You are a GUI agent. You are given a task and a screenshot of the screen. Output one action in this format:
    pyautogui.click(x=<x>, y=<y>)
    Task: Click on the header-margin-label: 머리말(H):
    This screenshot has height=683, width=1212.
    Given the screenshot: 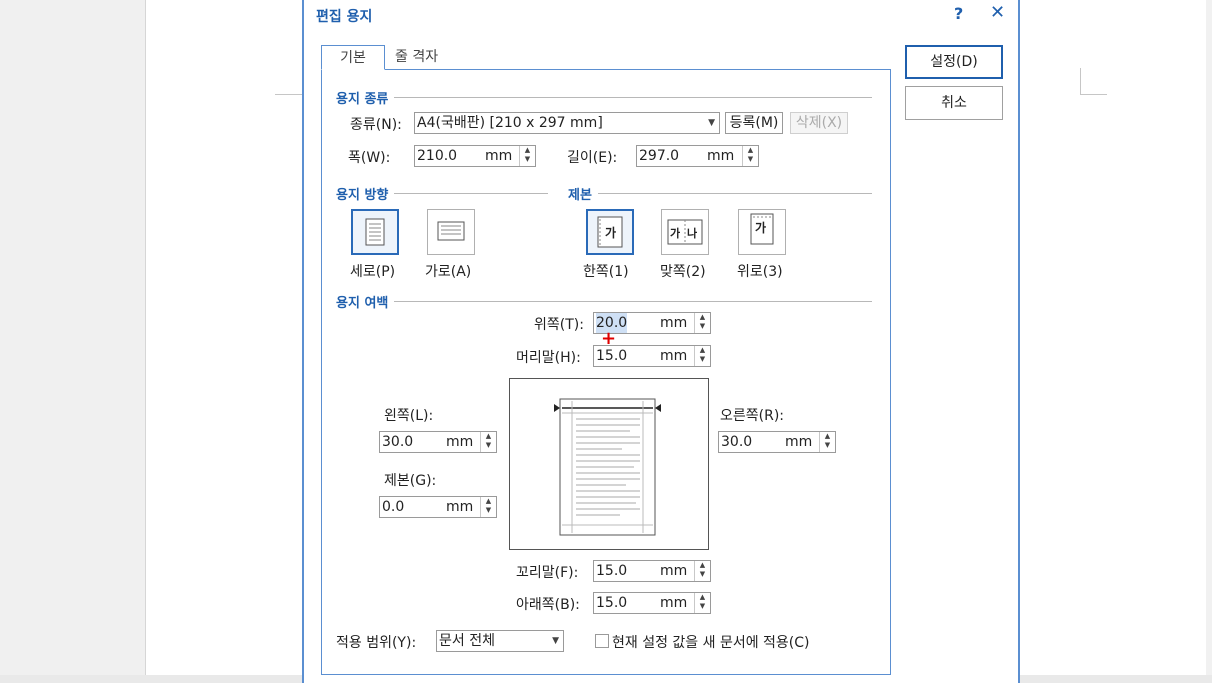 What is the action you would take?
    pyautogui.click(x=548, y=358)
    